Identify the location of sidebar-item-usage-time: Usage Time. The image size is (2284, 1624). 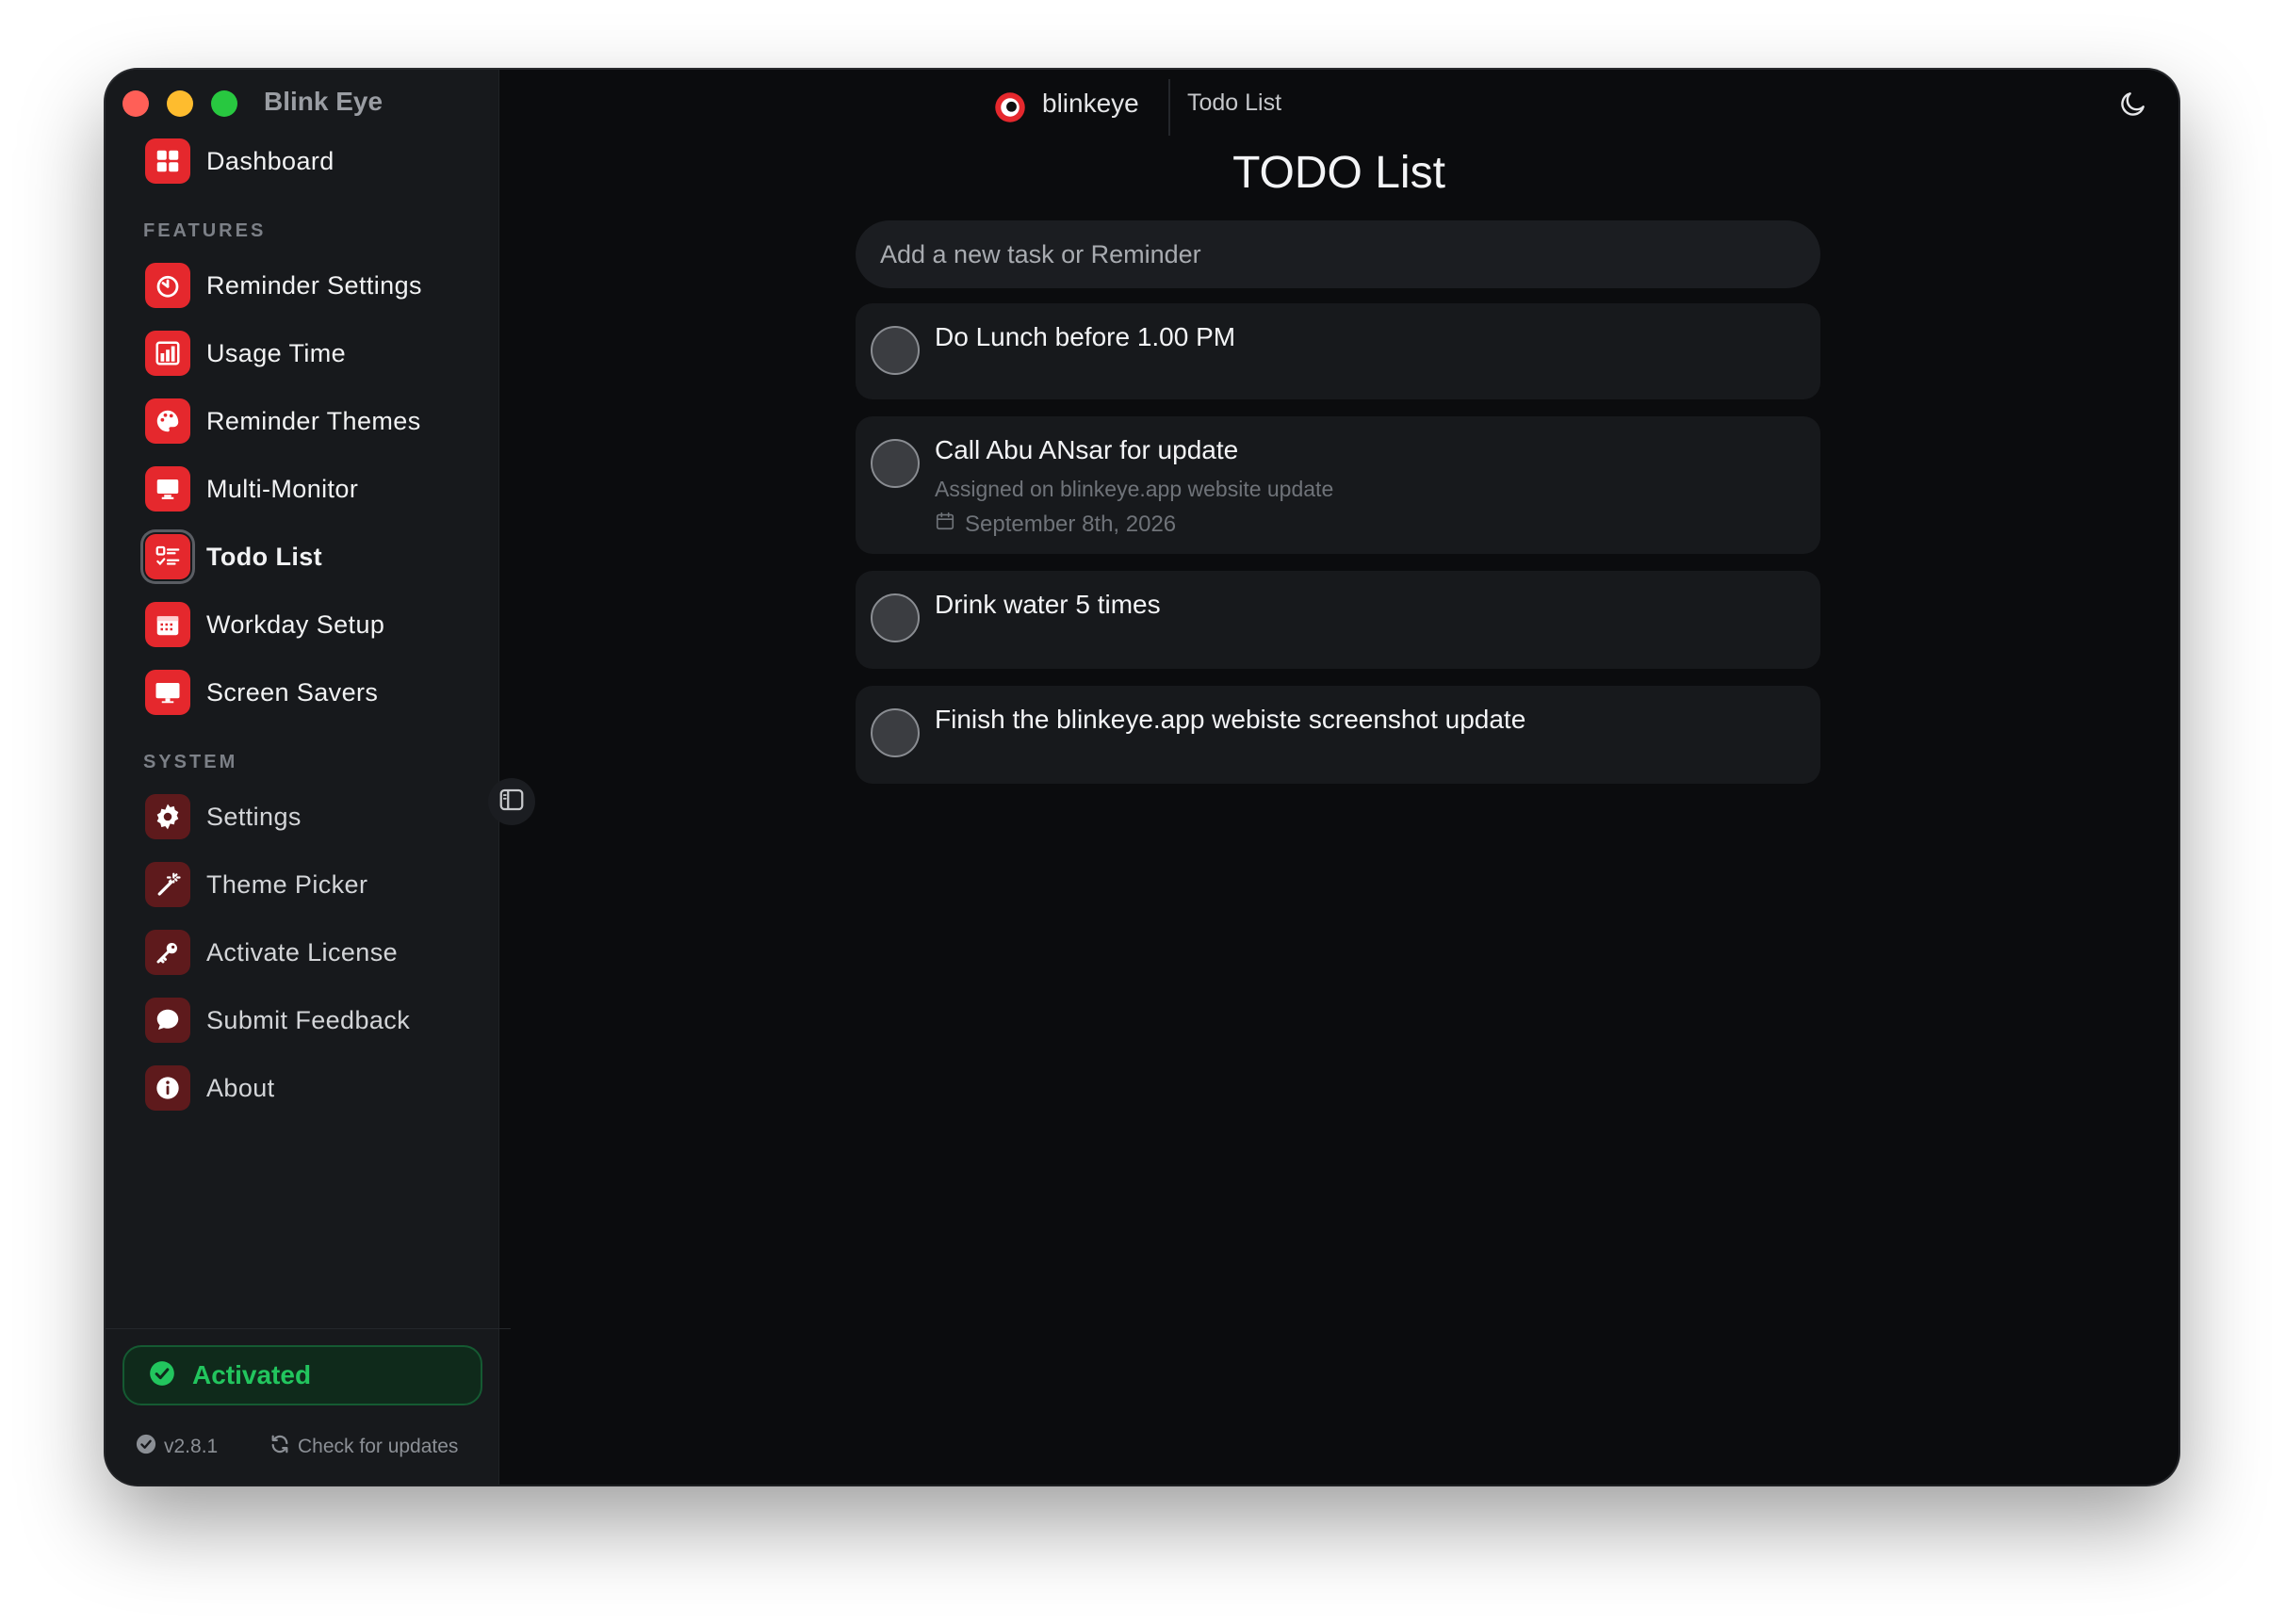
(301, 353).